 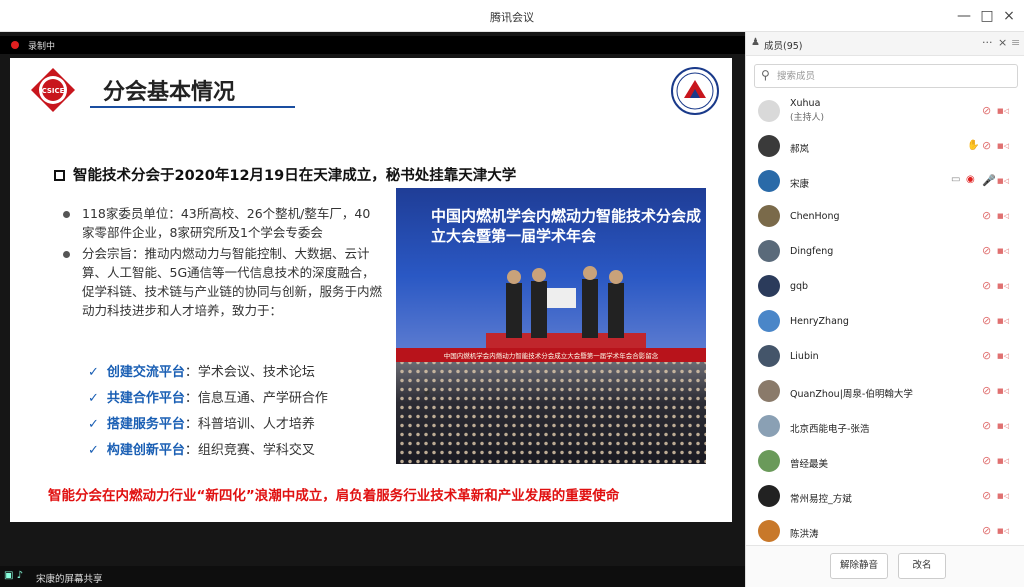 What do you see at coordinates (922, 566) in the screenshot?
I see `rename-button: 改名` at bounding box center [922, 566].